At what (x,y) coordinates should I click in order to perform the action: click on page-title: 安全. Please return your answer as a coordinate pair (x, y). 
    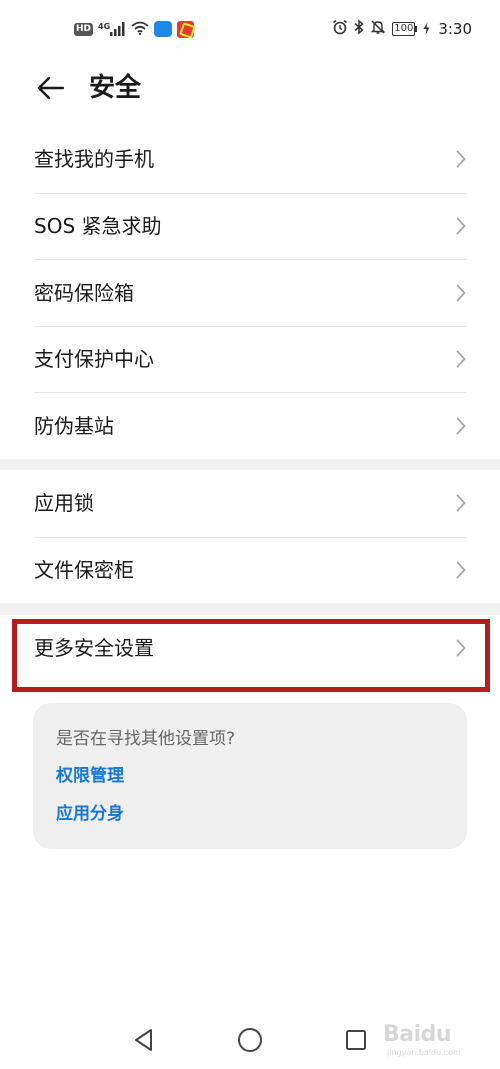
    Looking at the image, I should click on (115, 88).